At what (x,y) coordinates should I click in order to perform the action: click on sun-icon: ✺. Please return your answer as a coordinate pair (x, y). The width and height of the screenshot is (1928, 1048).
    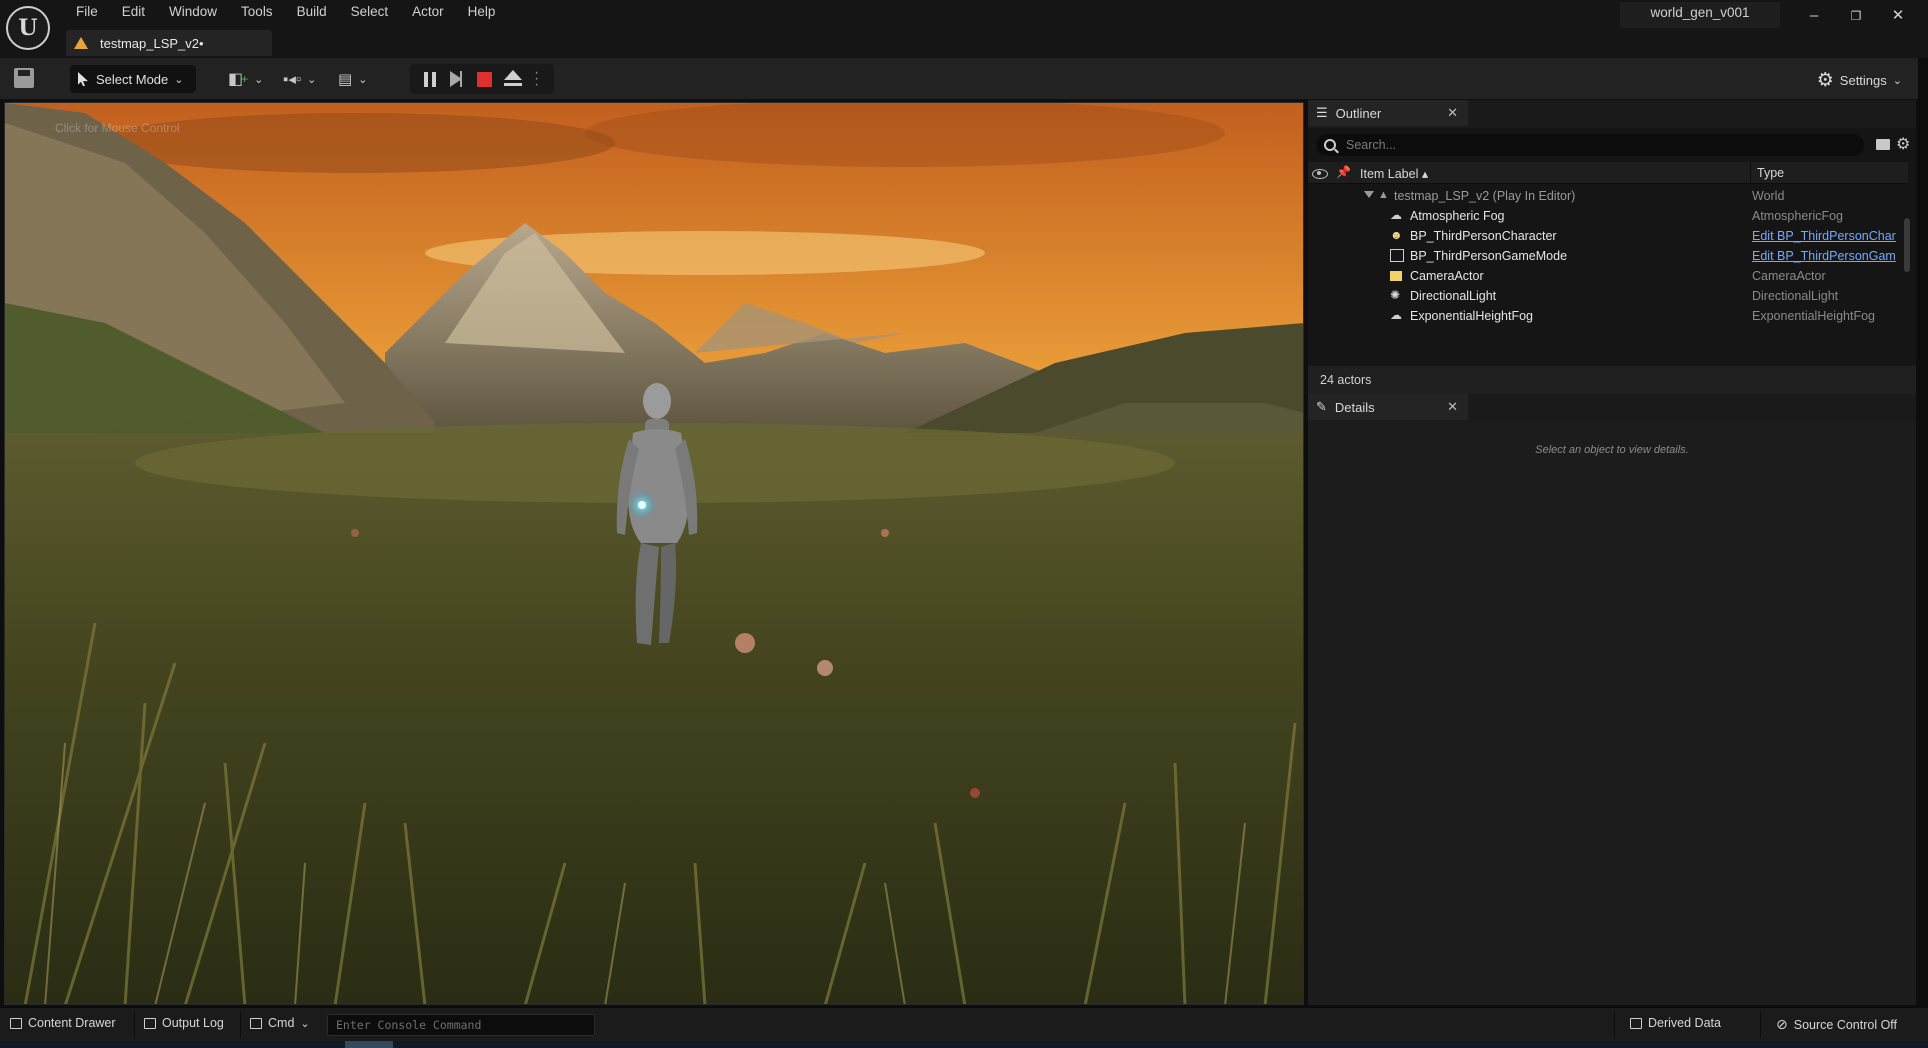
    Looking at the image, I should click on (1395, 295).